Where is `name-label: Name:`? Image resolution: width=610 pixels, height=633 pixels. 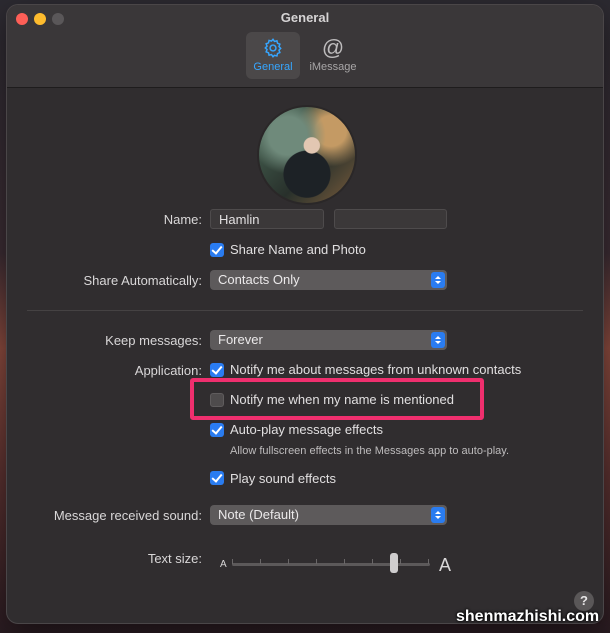 name-label: Name: is located at coordinates (182, 219).